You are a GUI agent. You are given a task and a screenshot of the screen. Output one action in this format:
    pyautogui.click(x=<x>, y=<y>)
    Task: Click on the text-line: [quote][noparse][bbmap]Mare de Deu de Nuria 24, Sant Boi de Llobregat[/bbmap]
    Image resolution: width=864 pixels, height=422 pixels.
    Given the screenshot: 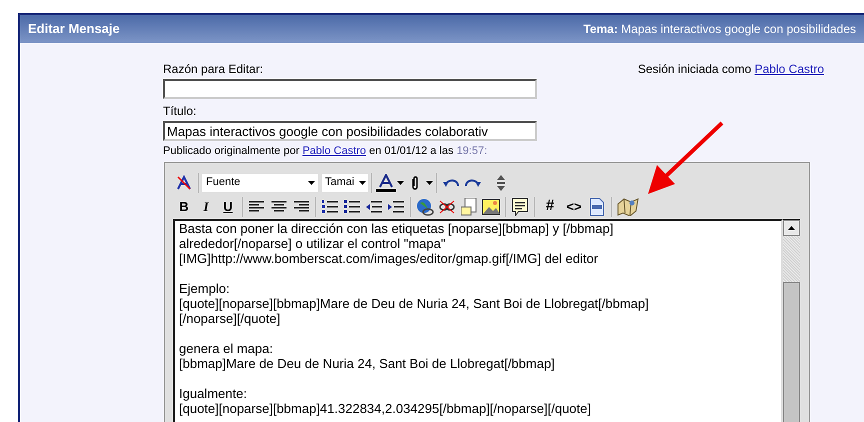 What is the action you would take?
    pyautogui.click(x=414, y=303)
    